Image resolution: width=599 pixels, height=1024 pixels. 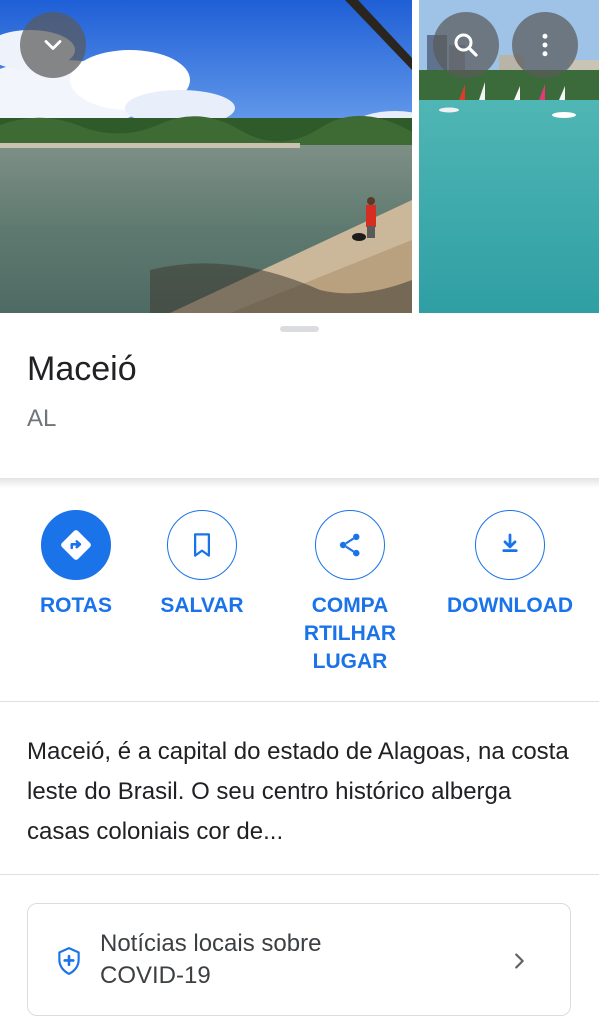 I want to click on download-button: DOWNLOAD, so click(x=510, y=565).